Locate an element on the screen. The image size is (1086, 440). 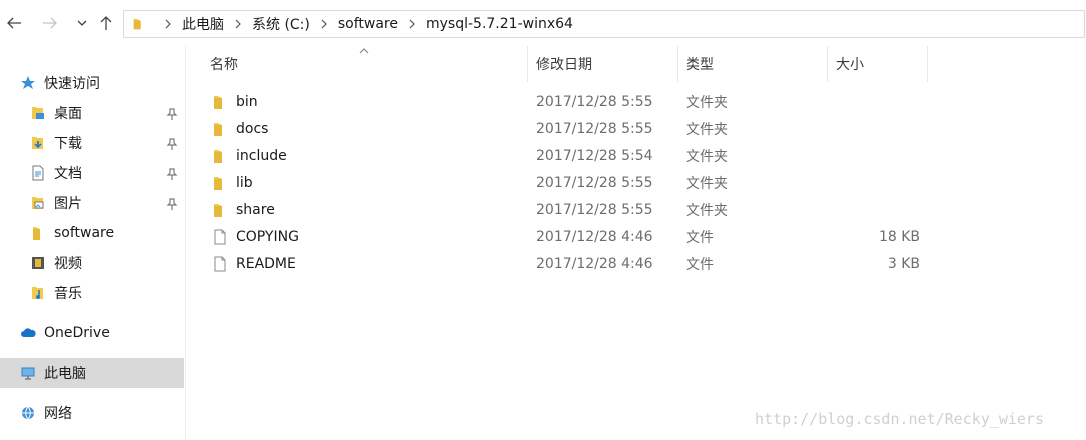
file-row: README 2017/12/28 4:46 文件 3 KB is located at coordinates (566, 263).